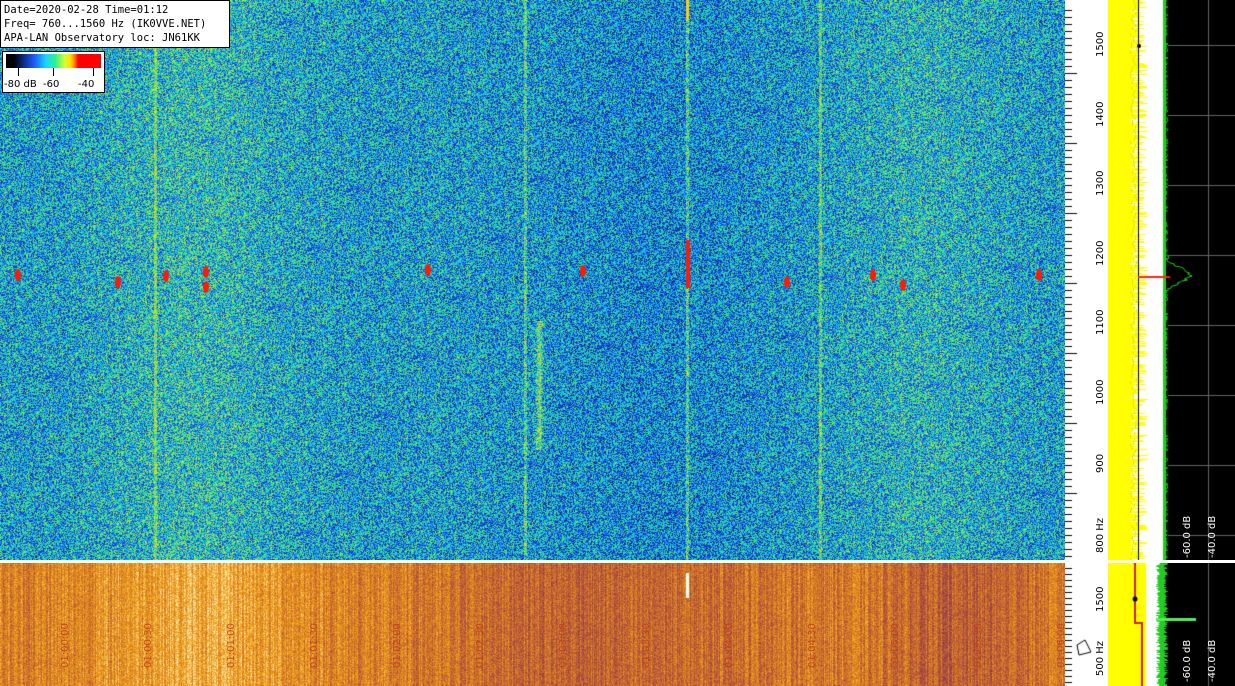 This screenshot has width=1235, height=686. I want to click on wide-freq-tick-500: 500 Hz, so click(1100, 658).